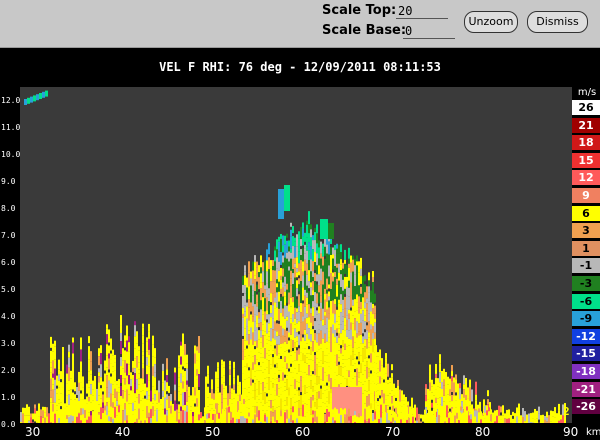 The image size is (600, 440). What do you see at coordinates (359, 10) in the screenshot?
I see `scale-top-label: Scale Top:` at bounding box center [359, 10].